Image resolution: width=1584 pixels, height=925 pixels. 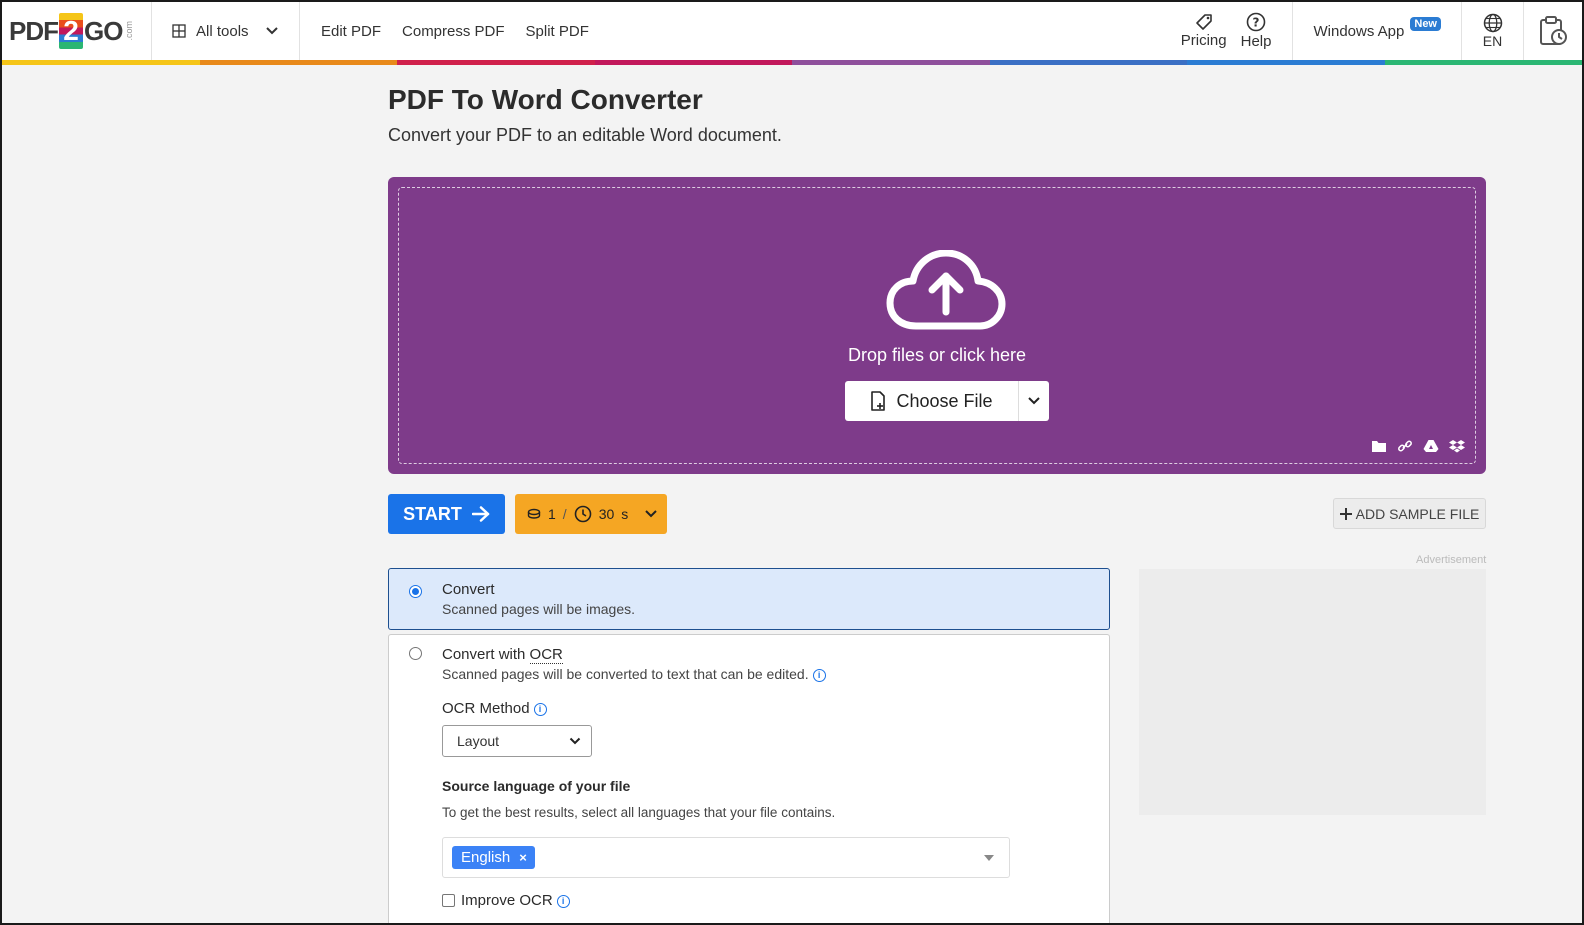 I want to click on advertisement-placeholder, so click(x=1312, y=692).